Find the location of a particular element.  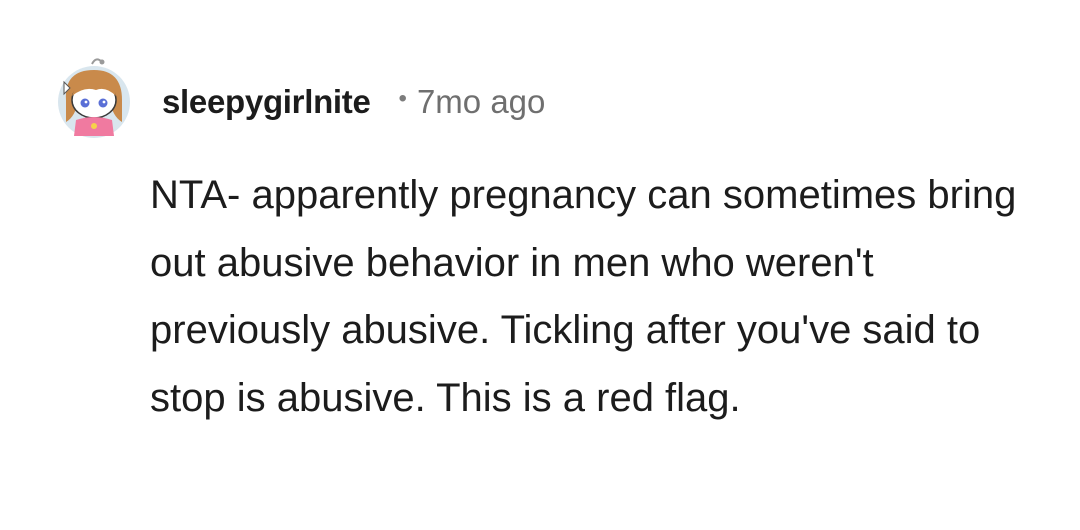

comment-header: sleepygirlnite • 7mo ago is located at coordinates (353, 102).